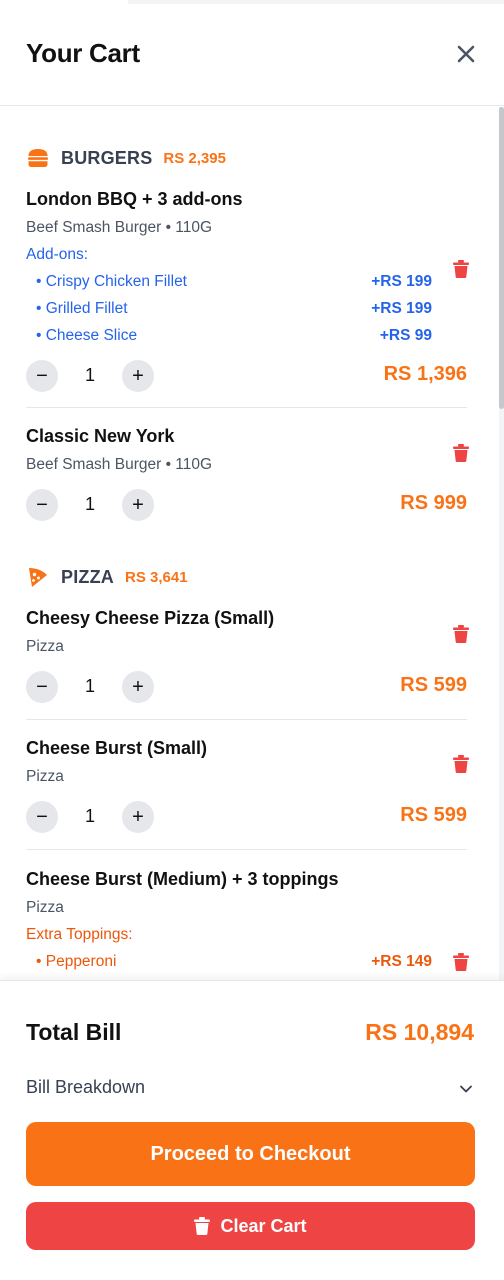 This screenshot has height=1280, width=504. Describe the element at coordinates (252, 55) in the screenshot. I see `cart-header: Your Cart` at that location.